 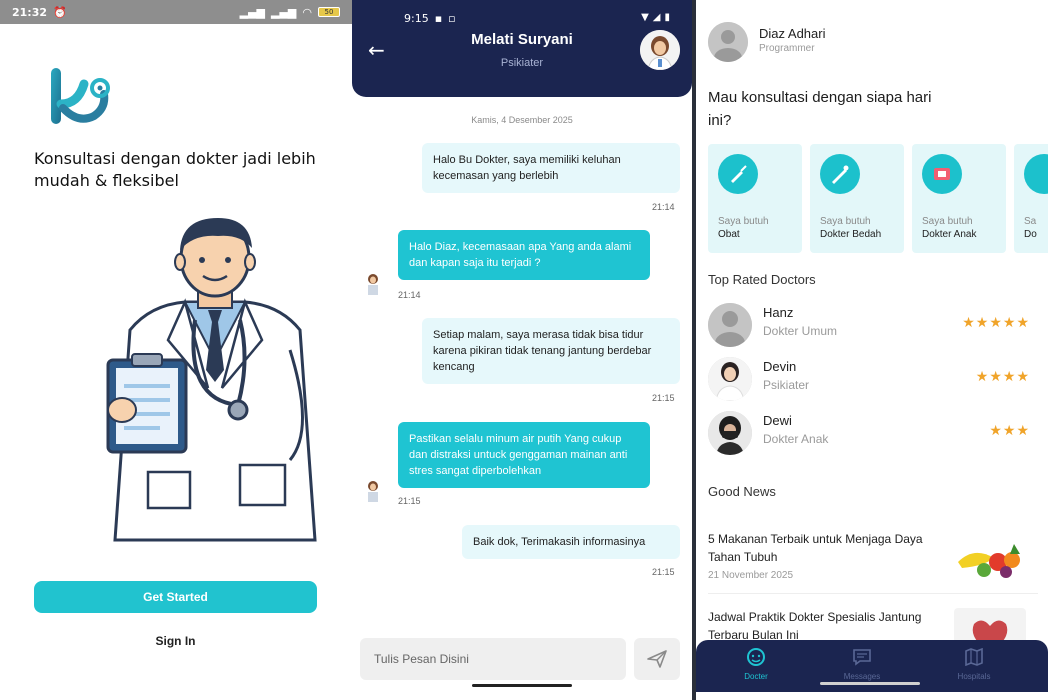 What do you see at coordinates (869, 433) in the screenshot?
I see `doctor-row: Dewi Dokter Anak ★★★` at bounding box center [869, 433].